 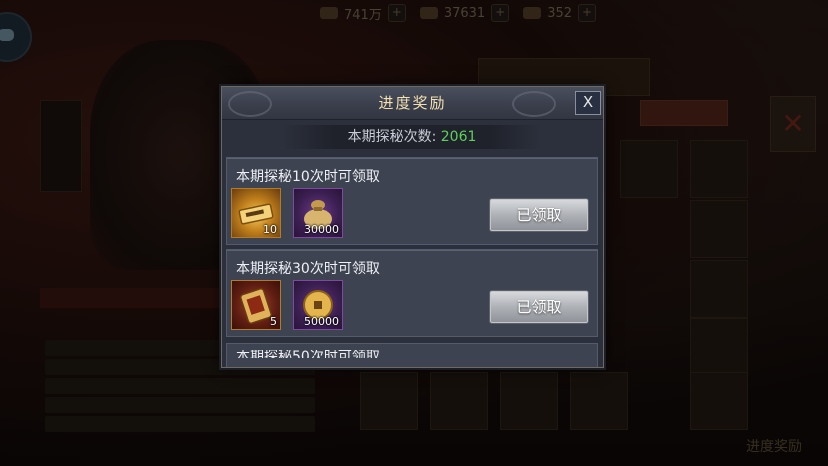 I want to click on dialog-header: 进度奖励 X, so click(x=412, y=103).